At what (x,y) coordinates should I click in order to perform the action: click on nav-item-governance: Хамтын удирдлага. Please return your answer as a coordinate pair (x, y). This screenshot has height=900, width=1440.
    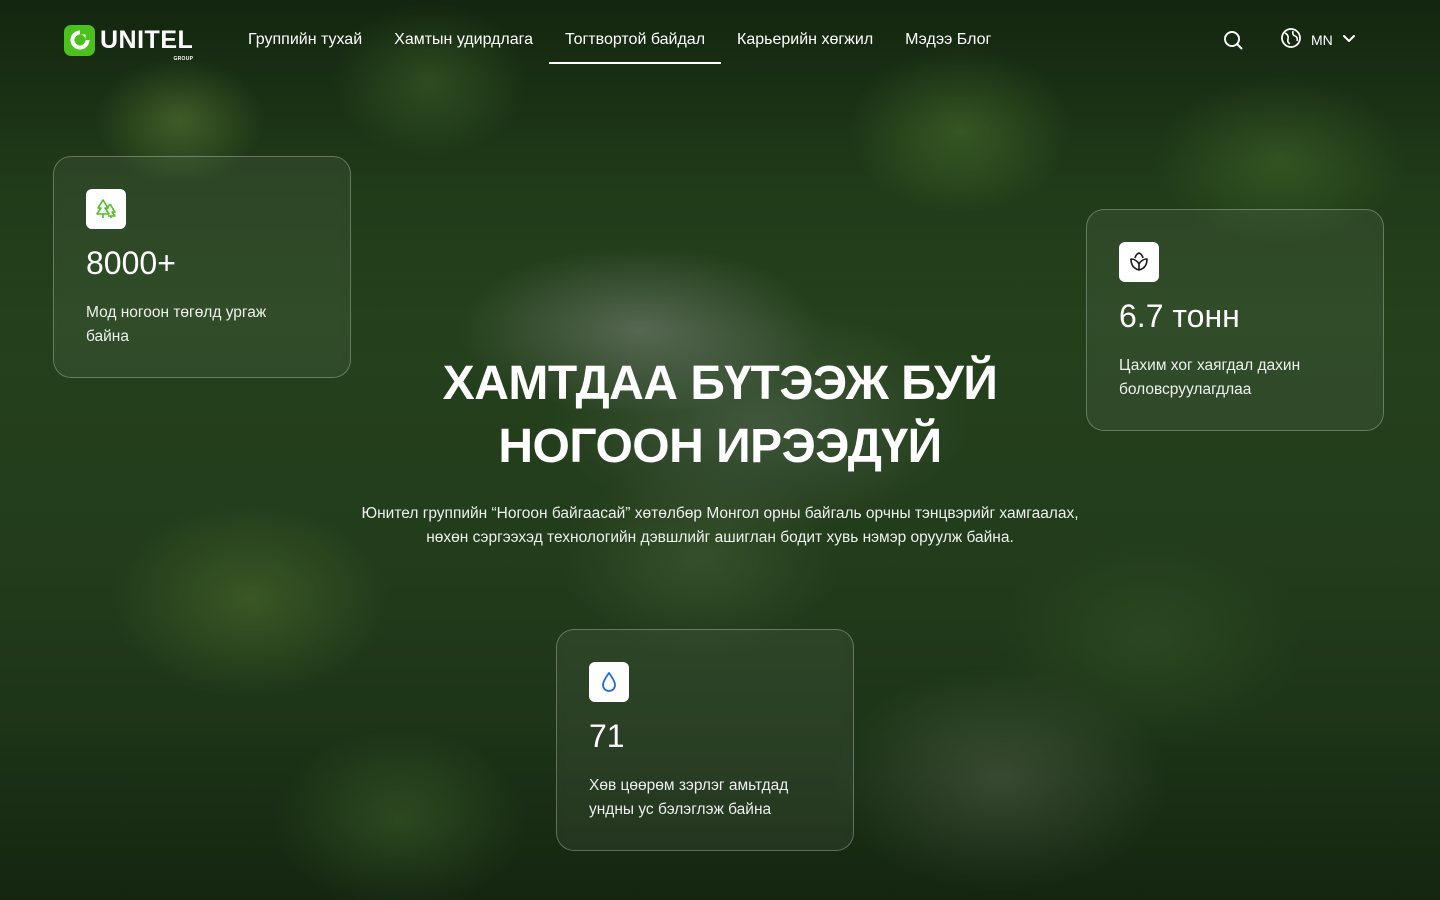
    Looking at the image, I should click on (463, 32).